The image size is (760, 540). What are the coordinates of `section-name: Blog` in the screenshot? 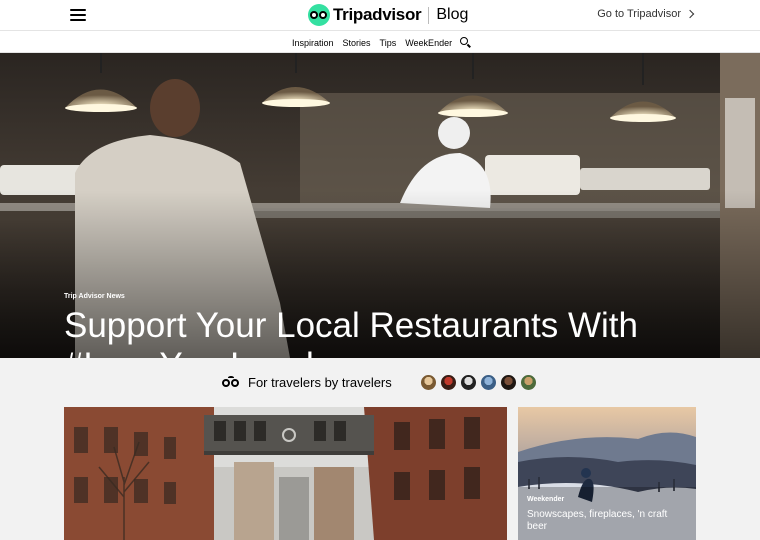 It's located at (452, 14).